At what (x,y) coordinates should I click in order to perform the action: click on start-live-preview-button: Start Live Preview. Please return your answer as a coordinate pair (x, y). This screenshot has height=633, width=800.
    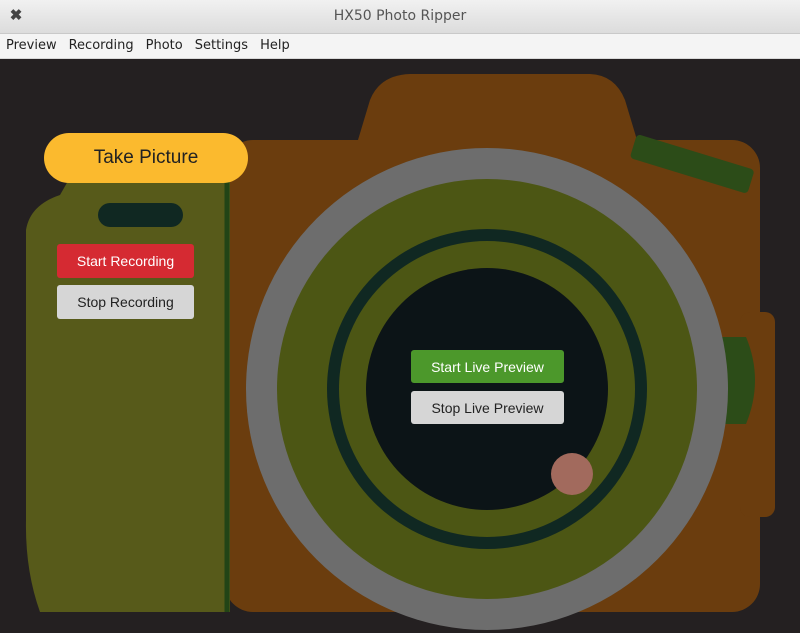
    Looking at the image, I should click on (487, 366).